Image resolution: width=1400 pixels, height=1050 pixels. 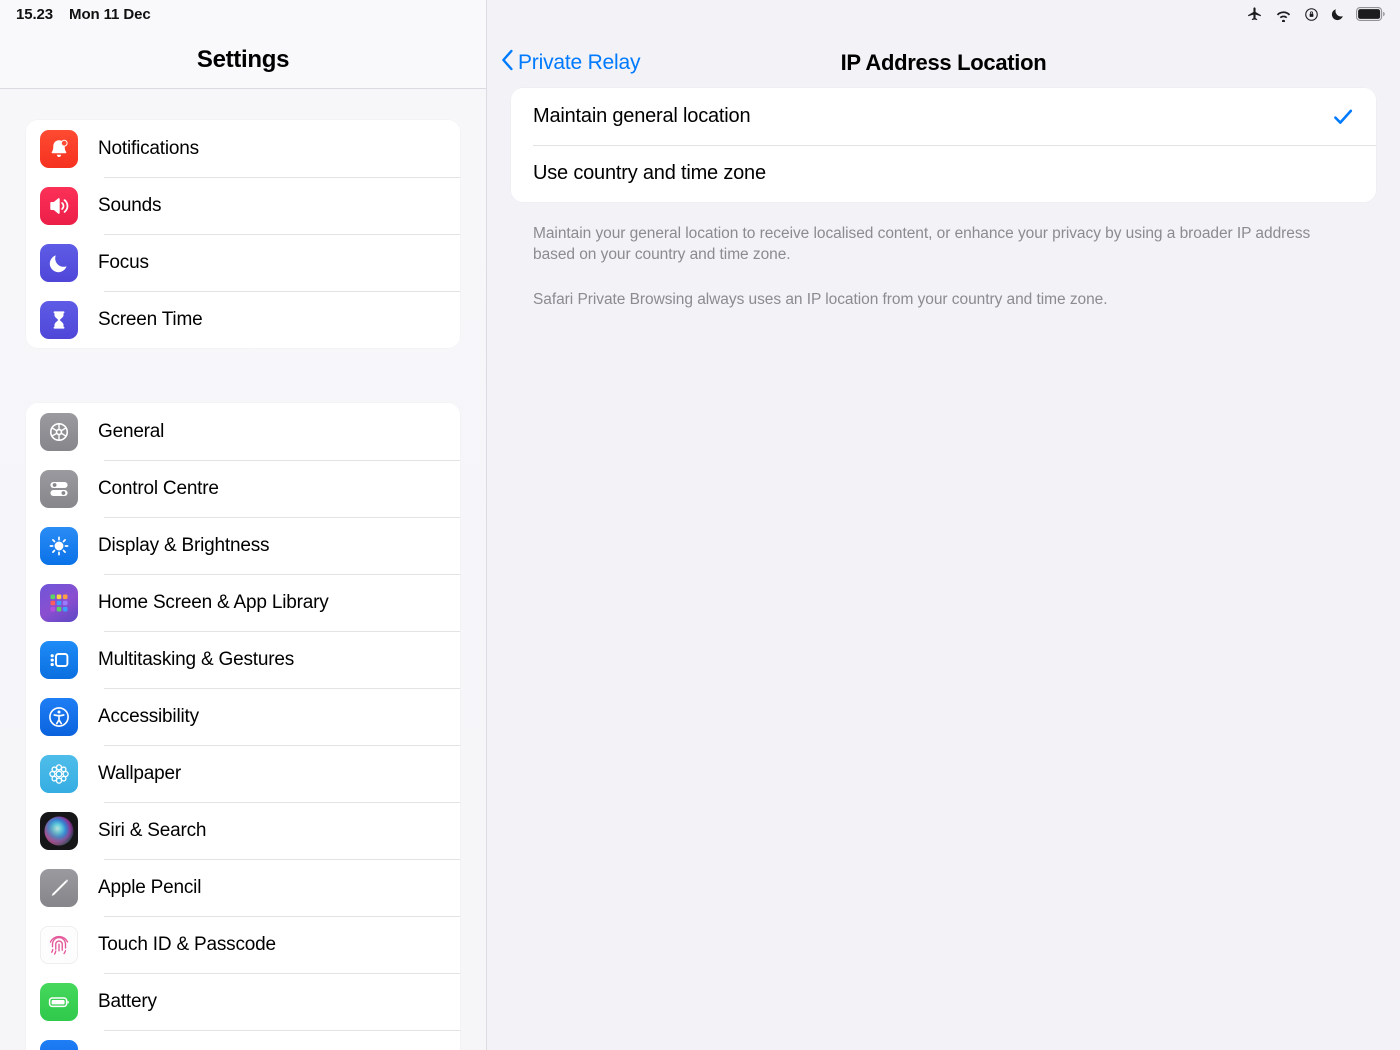 What do you see at coordinates (158, 488) in the screenshot?
I see `sidebar-item-label: Control Centre` at bounding box center [158, 488].